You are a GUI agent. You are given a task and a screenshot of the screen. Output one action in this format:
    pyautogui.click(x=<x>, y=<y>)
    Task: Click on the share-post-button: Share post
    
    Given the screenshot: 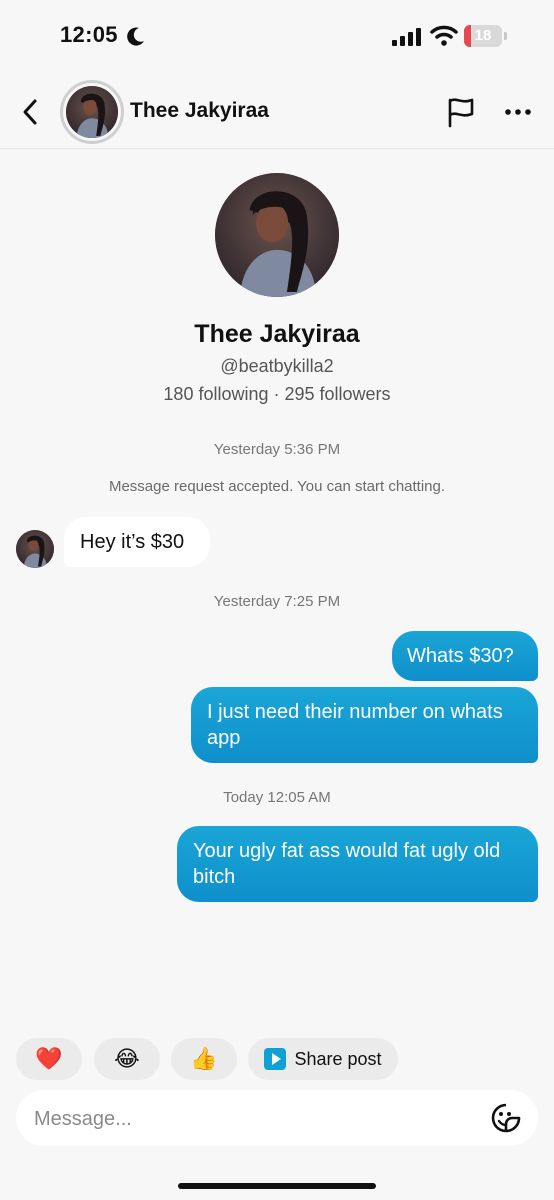 What is the action you would take?
    pyautogui.click(x=323, y=1059)
    